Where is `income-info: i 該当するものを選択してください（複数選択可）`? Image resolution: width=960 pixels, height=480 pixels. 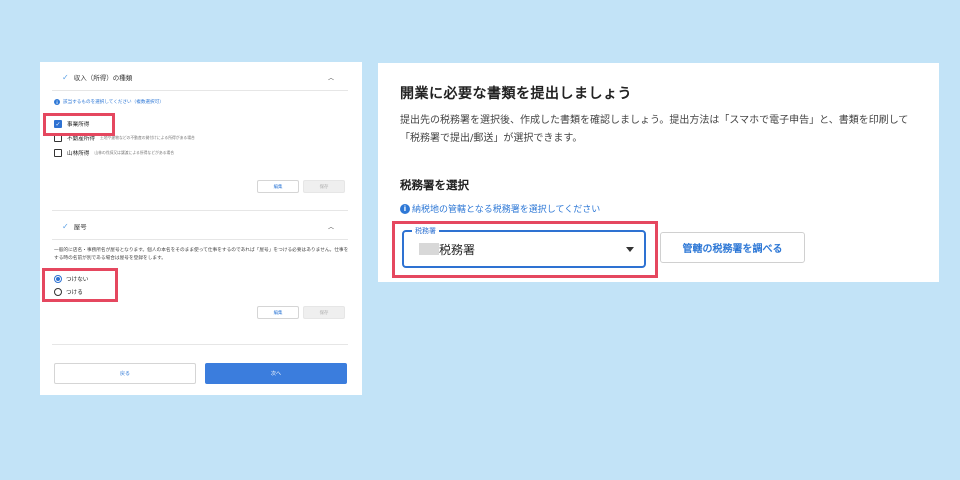 income-info: i 該当するものを選択してください（複数選択可） is located at coordinates (109, 102).